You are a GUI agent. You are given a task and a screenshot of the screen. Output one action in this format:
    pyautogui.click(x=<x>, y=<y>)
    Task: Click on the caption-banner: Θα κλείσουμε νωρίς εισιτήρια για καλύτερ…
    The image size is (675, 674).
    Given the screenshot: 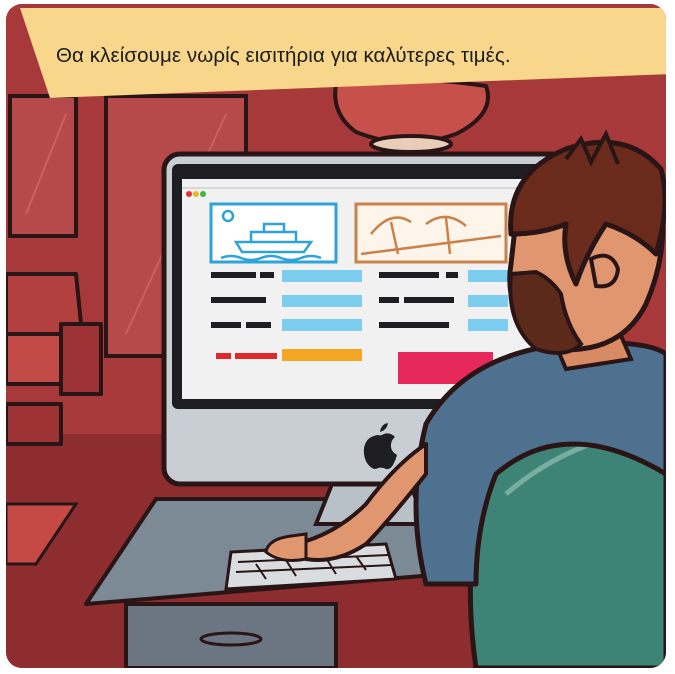 What is the action you would take?
    pyautogui.click(x=343, y=54)
    